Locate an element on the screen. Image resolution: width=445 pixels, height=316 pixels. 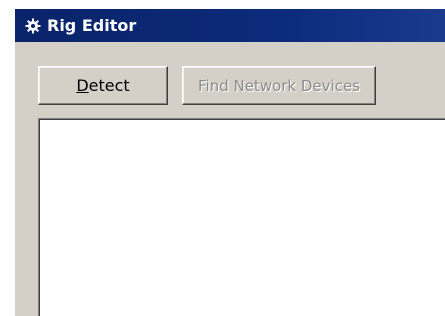
window-title: Rig Editor is located at coordinates (92, 25).